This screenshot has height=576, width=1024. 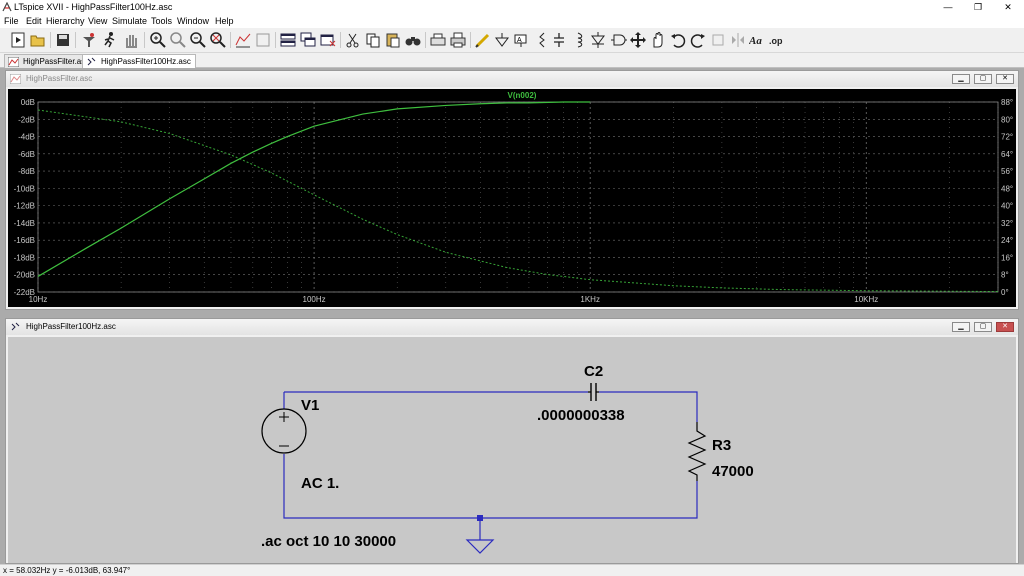 What do you see at coordinates (139, 61) in the screenshot?
I see `tab-highpassfilter100hz: HighPassFilter100Hz.asc` at bounding box center [139, 61].